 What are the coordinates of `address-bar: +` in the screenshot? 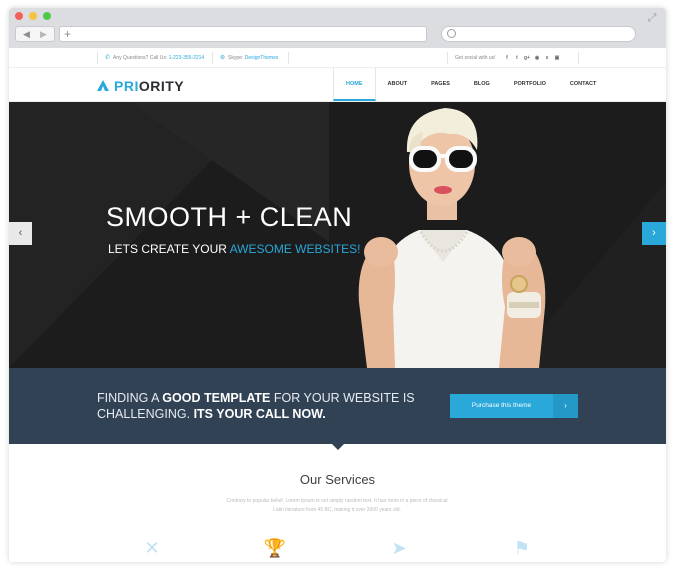 It's located at (243, 34).